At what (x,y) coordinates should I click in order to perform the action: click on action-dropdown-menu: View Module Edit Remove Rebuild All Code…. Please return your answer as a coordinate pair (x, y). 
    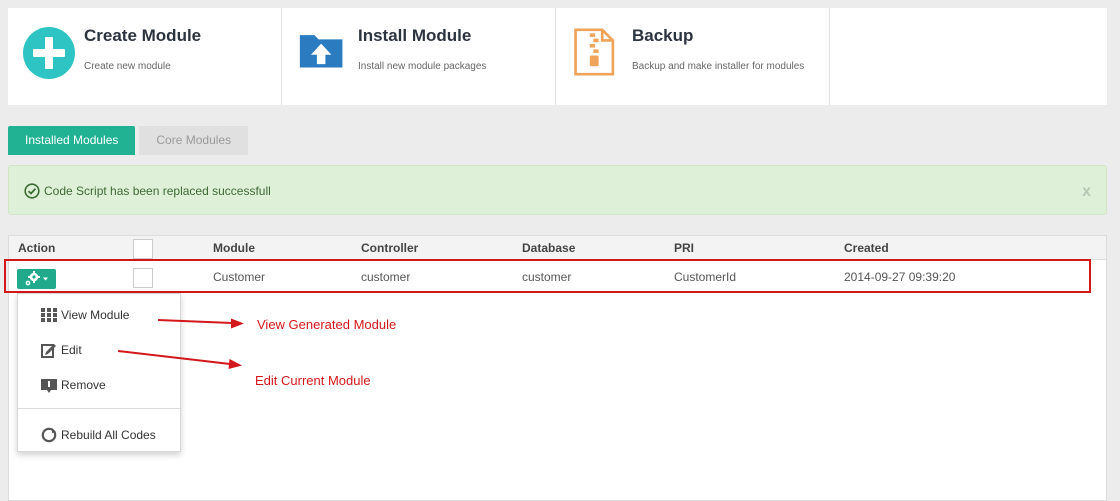
    Looking at the image, I should click on (99, 372).